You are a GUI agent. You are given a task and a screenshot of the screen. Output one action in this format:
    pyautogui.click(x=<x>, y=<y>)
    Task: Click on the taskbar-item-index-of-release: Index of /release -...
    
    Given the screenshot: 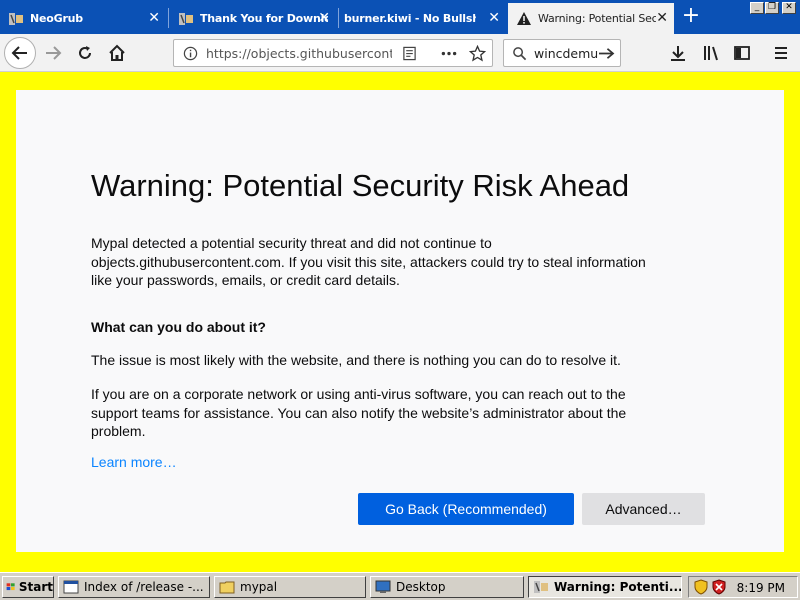 What is the action you would take?
    pyautogui.click(x=134, y=587)
    